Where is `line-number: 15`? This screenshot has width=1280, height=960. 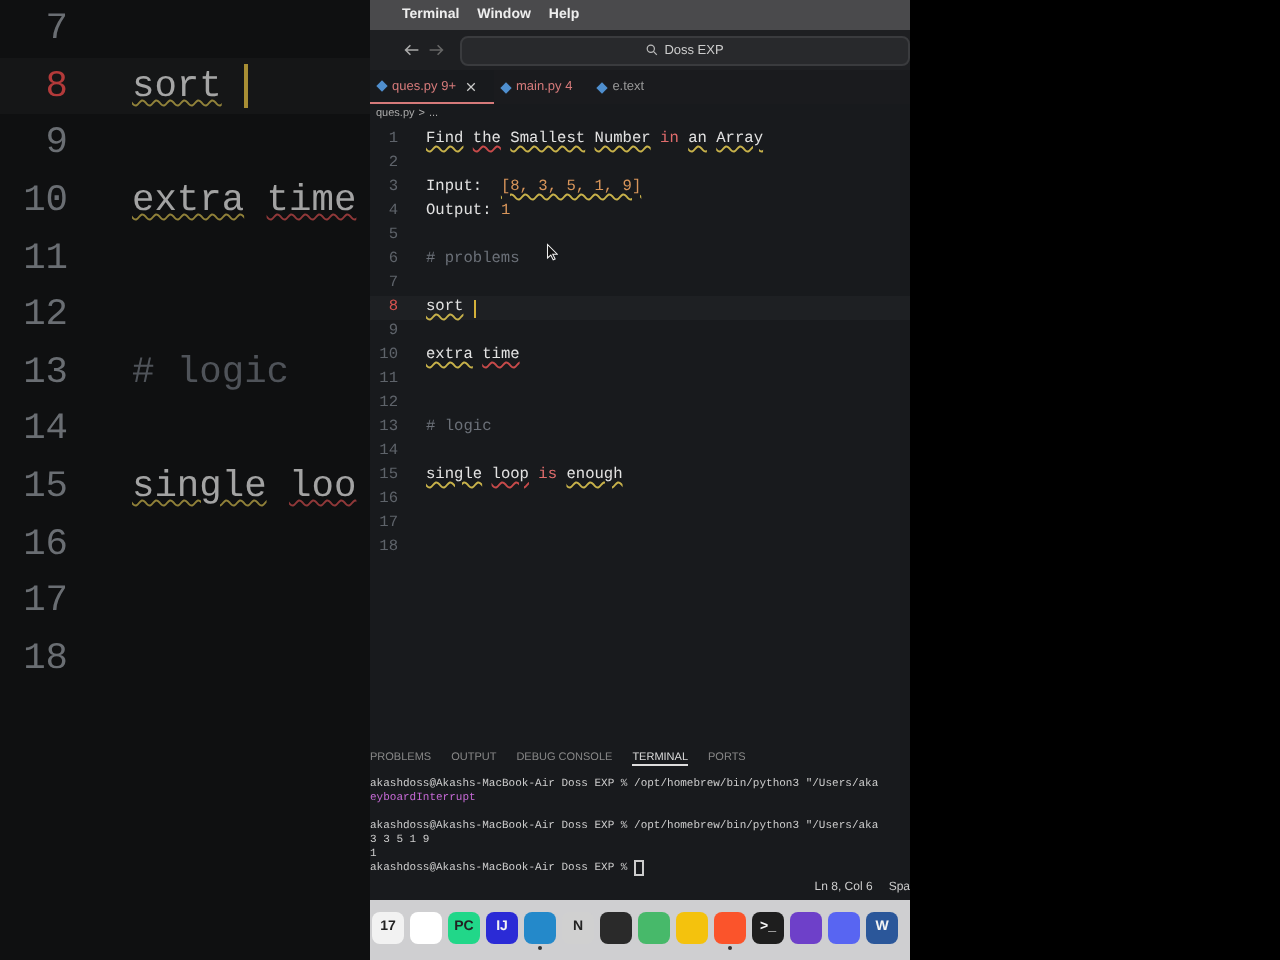 line-number: 15 is located at coordinates (44, 486).